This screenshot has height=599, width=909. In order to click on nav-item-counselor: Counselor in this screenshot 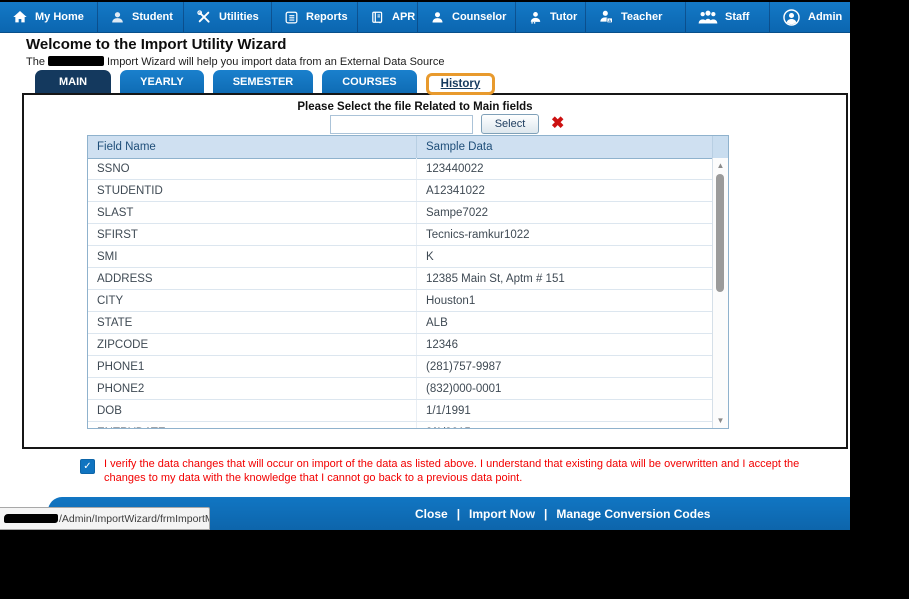, I will do `click(467, 17)`.